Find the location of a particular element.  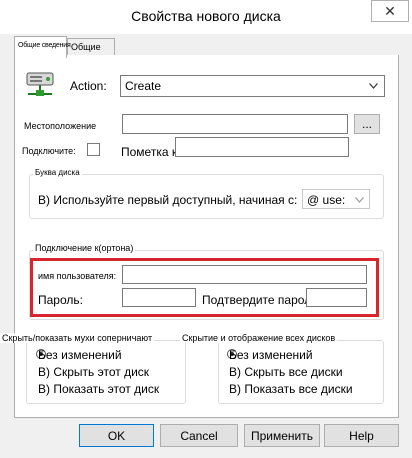

drive-letter-group-title: Буква диска is located at coordinates (57, 172).